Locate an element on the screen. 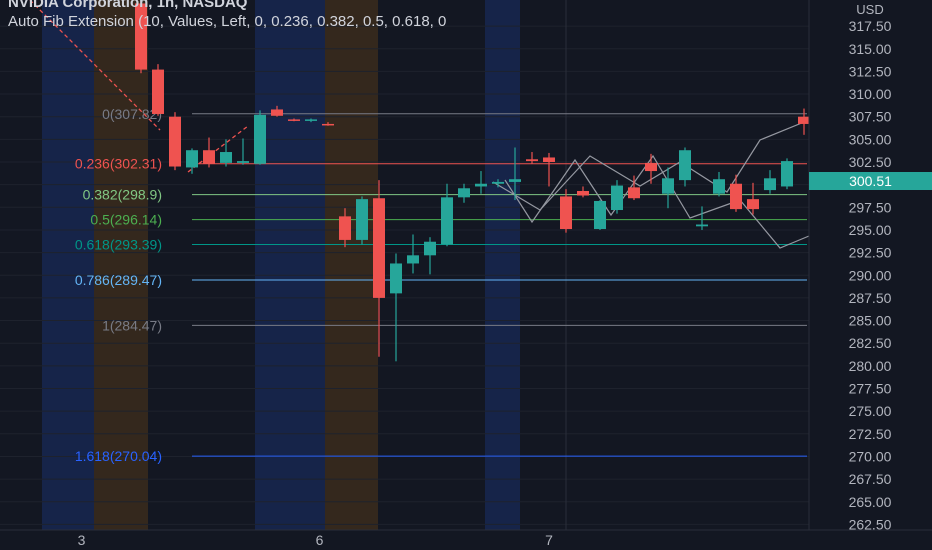 Image resolution: width=932 pixels, height=550 pixels. time-axis: 3 6 7 is located at coordinates (466, 539).